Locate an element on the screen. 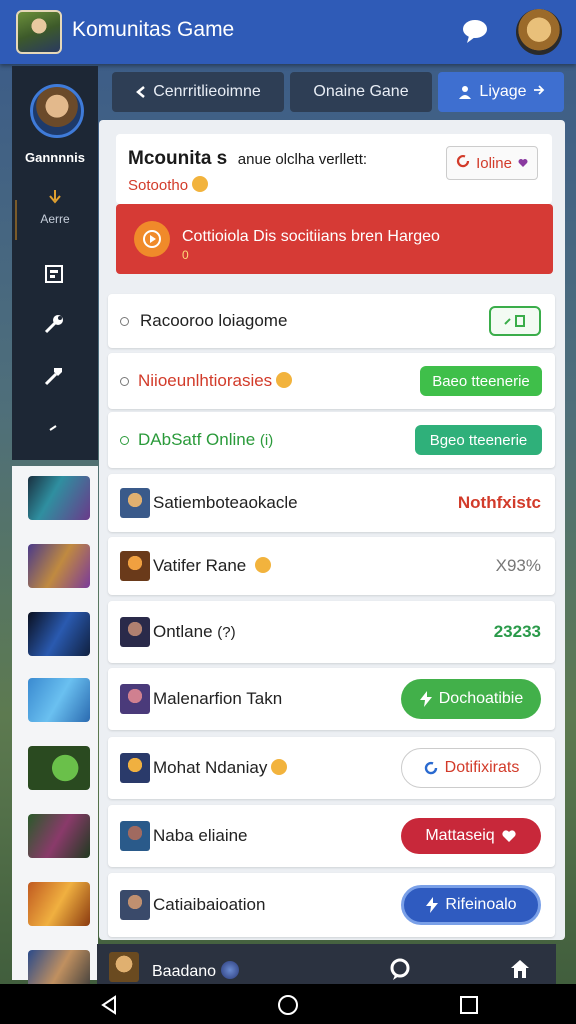 The image size is (576, 1024). tab-online-game-label: Onaine Gane is located at coordinates (361, 91).